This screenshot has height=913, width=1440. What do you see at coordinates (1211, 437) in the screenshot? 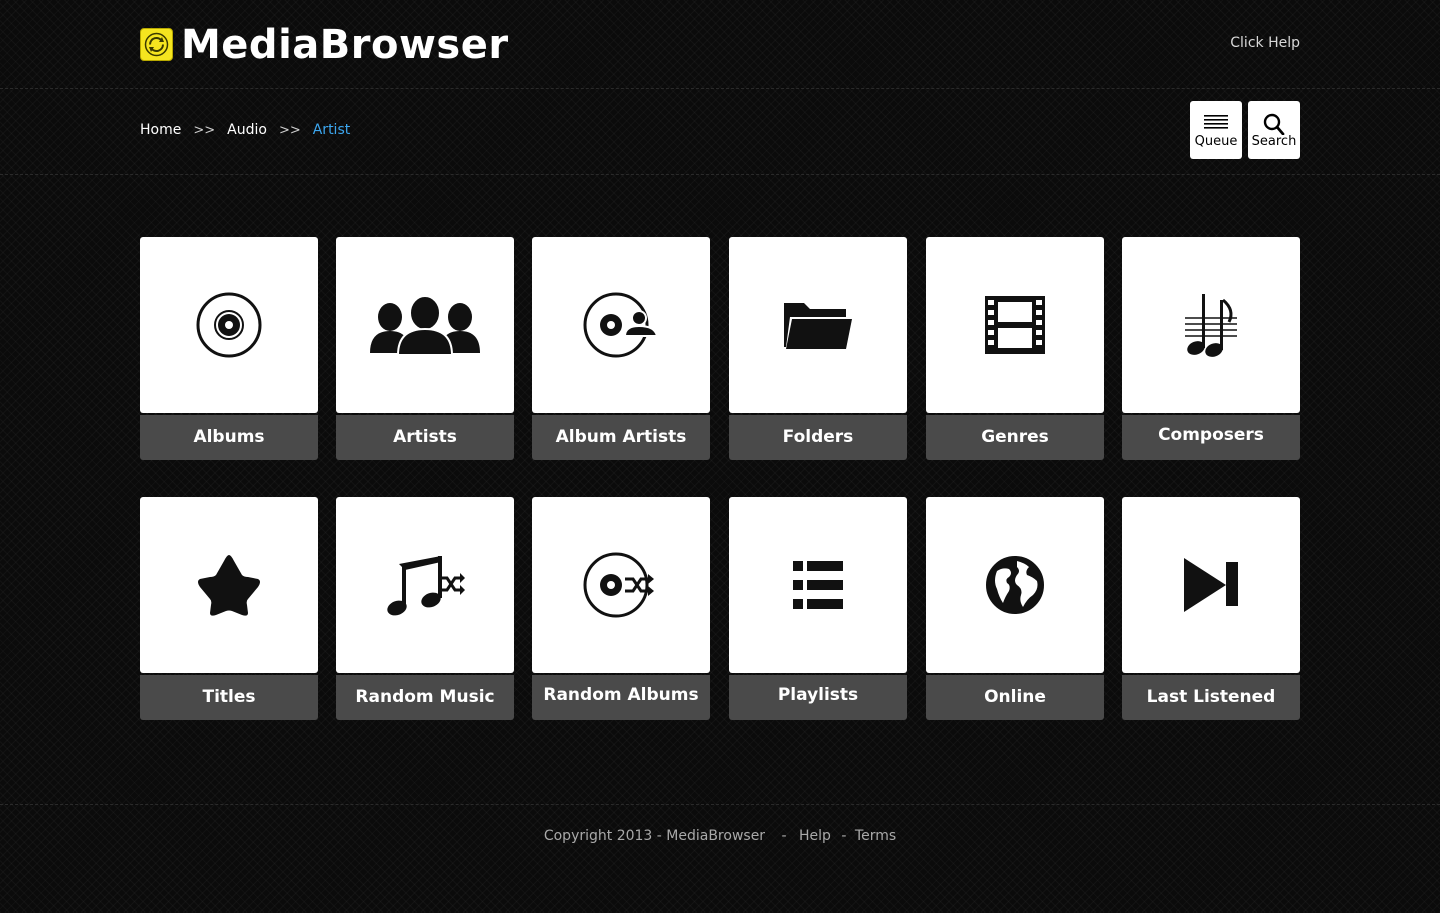
I see `tile-label: Composers` at bounding box center [1211, 437].